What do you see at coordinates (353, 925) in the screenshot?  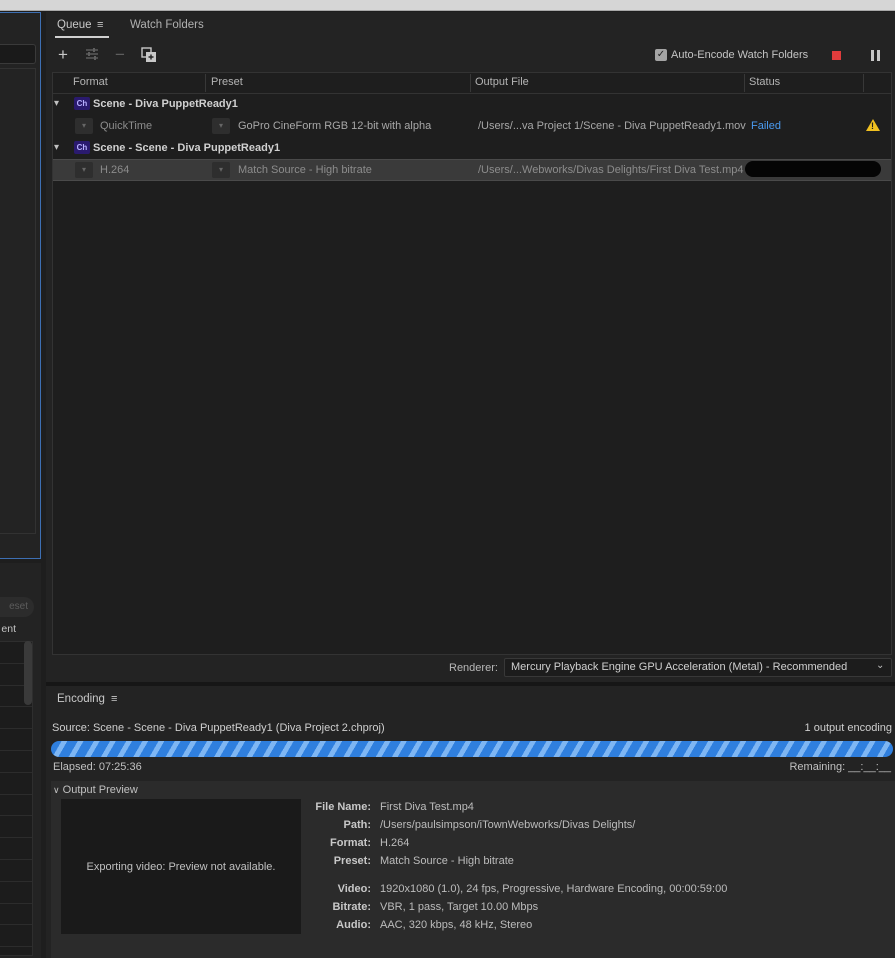 I see `meta-key-audio: Audio:` at bounding box center [353, 925].